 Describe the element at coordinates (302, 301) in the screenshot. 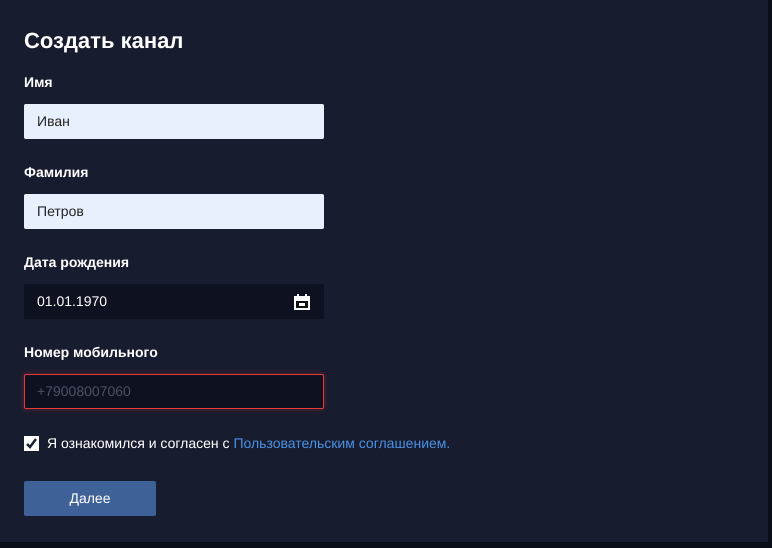

I see `calendar-icon` at that location.